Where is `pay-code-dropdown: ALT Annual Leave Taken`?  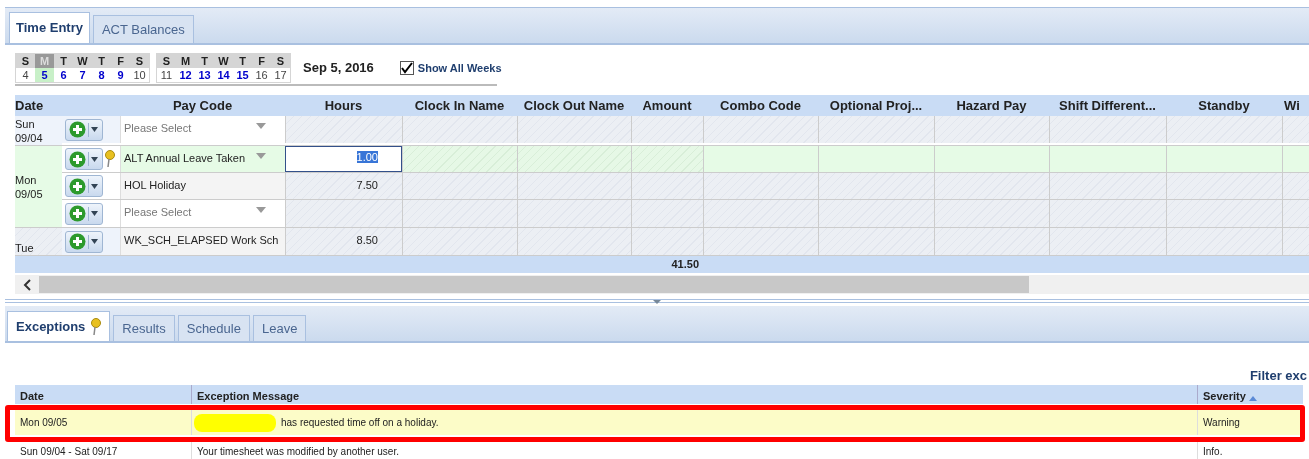 pay-code-dropdown: ALT Annual Leave Taken is located at coordinates (202, 159).